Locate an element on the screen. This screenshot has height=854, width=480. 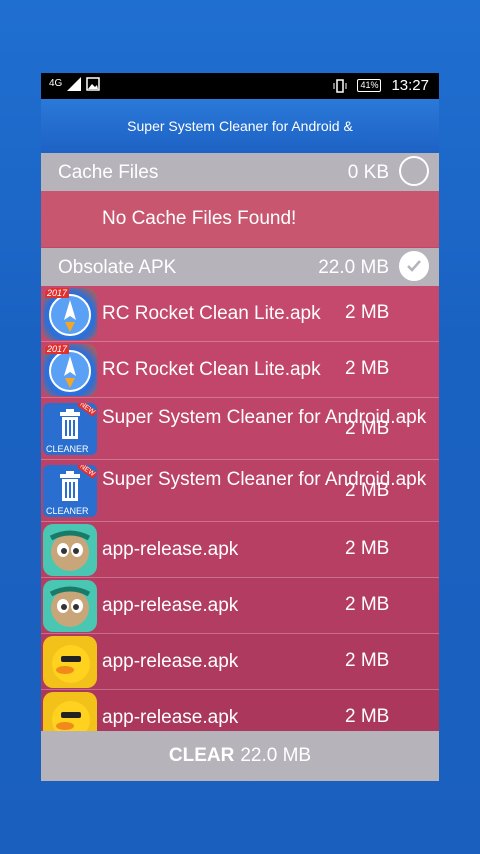
vibrate-icon is located at coordinates (340, 85).